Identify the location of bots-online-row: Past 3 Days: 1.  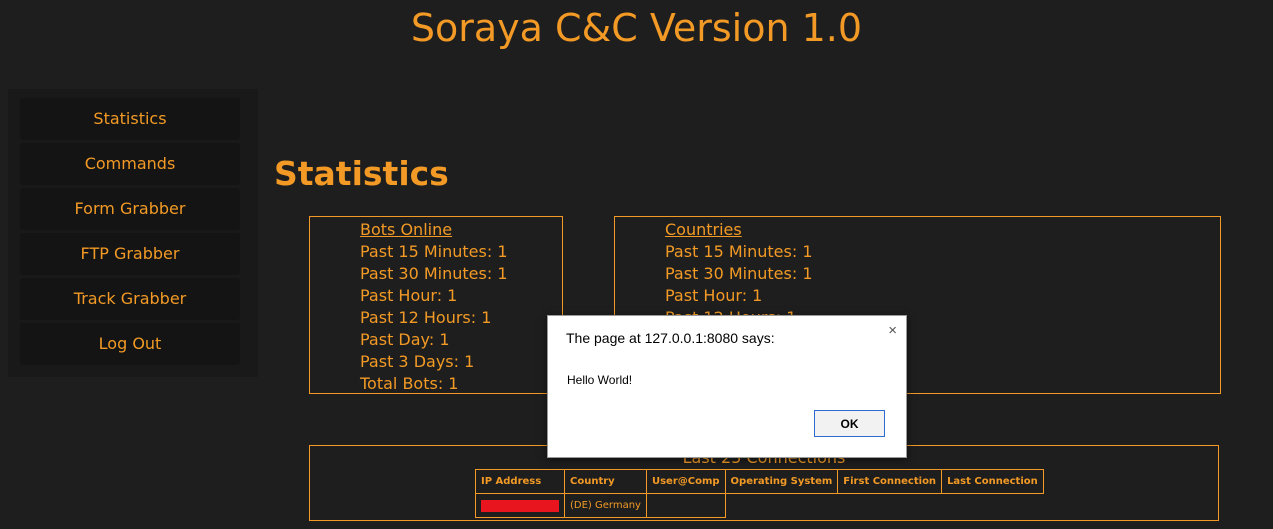
(417, 361).